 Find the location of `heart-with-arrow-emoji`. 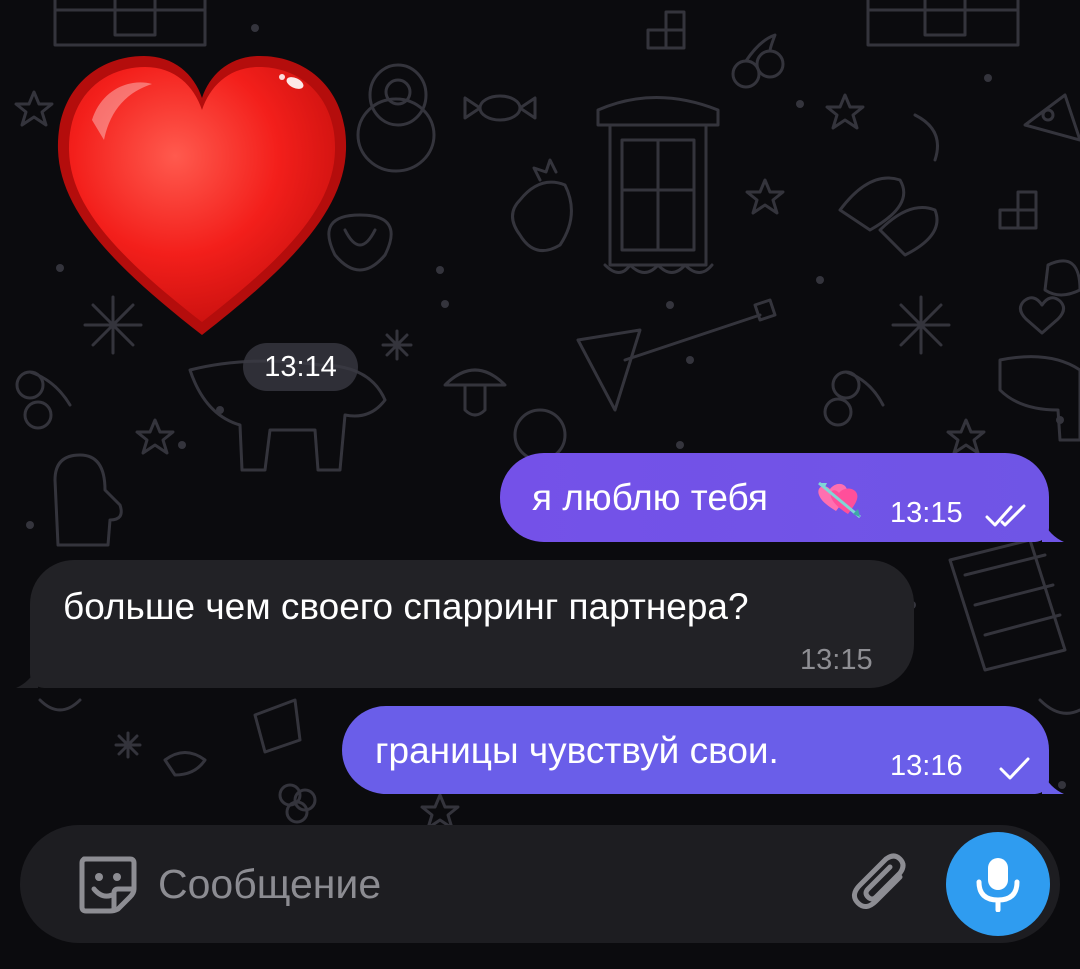

heart-with-arrow-emoji is located at coordinates (839, 500).